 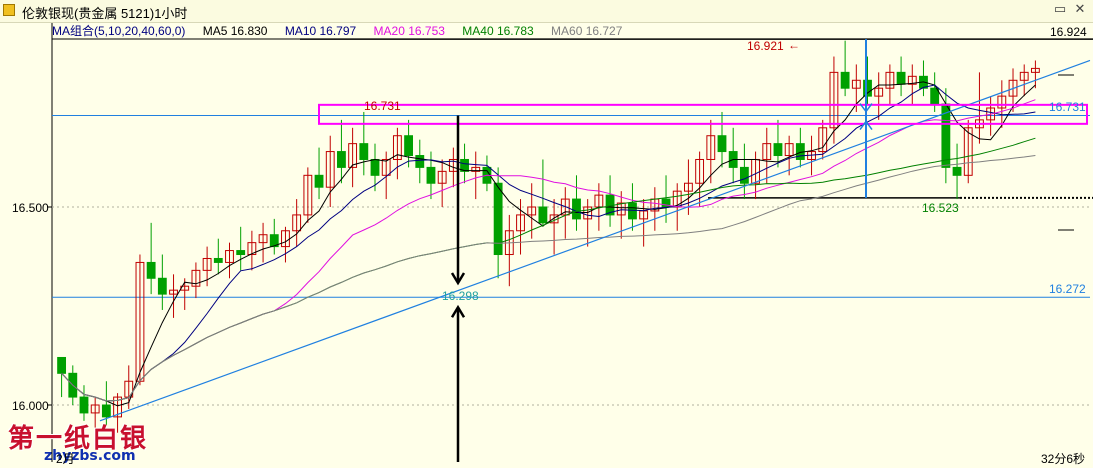 What do you see at coordinates (65, 459) in the screenshot?
I see `time-axis-label: 2月` at bounding box center [65, 459].